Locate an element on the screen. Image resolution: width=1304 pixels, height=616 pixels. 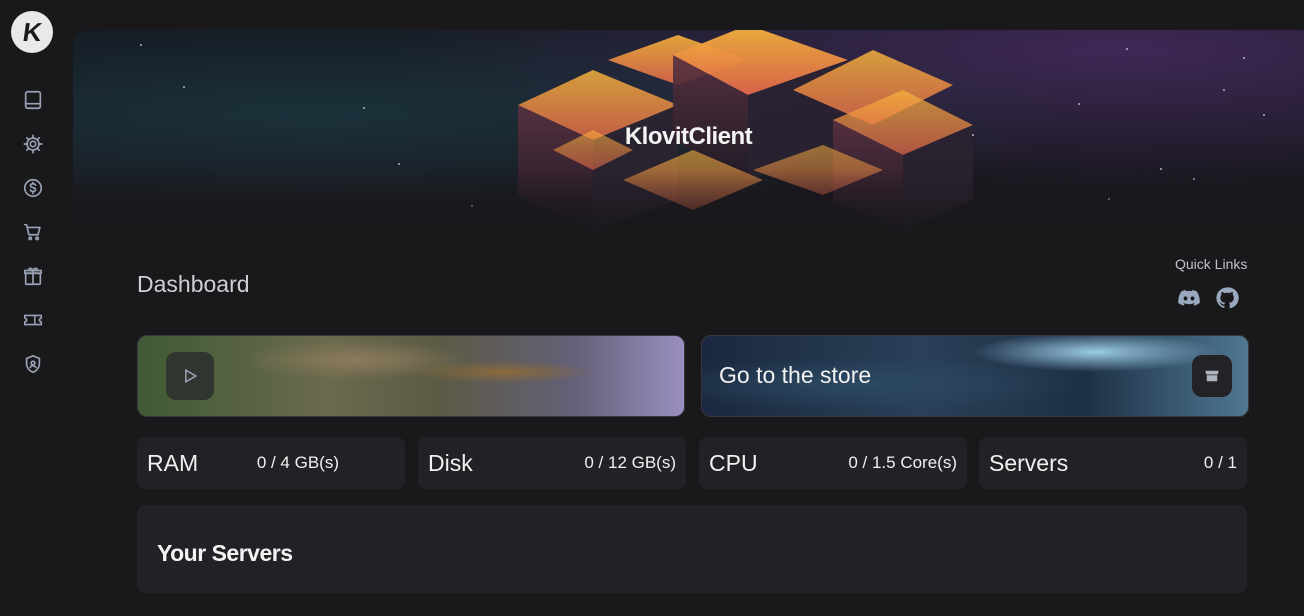
sidebar-item-billing is located at coordinates (33, 188).